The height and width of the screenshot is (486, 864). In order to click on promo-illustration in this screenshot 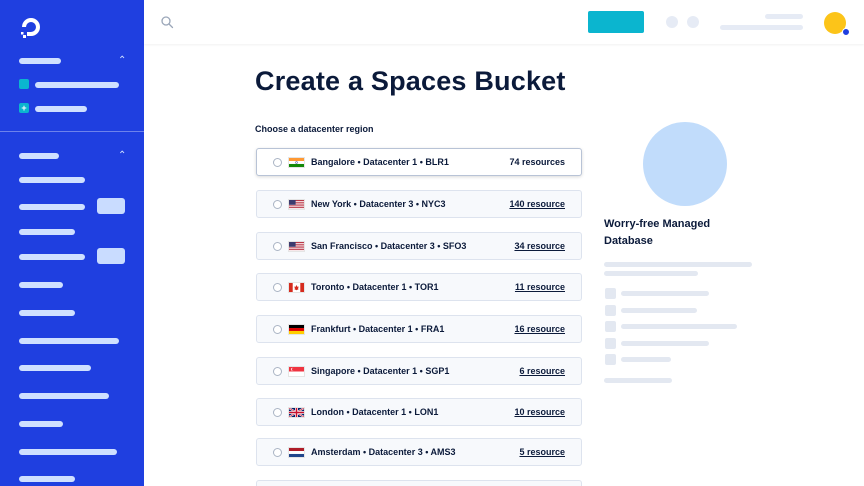, I will do `click(685, 164)`.